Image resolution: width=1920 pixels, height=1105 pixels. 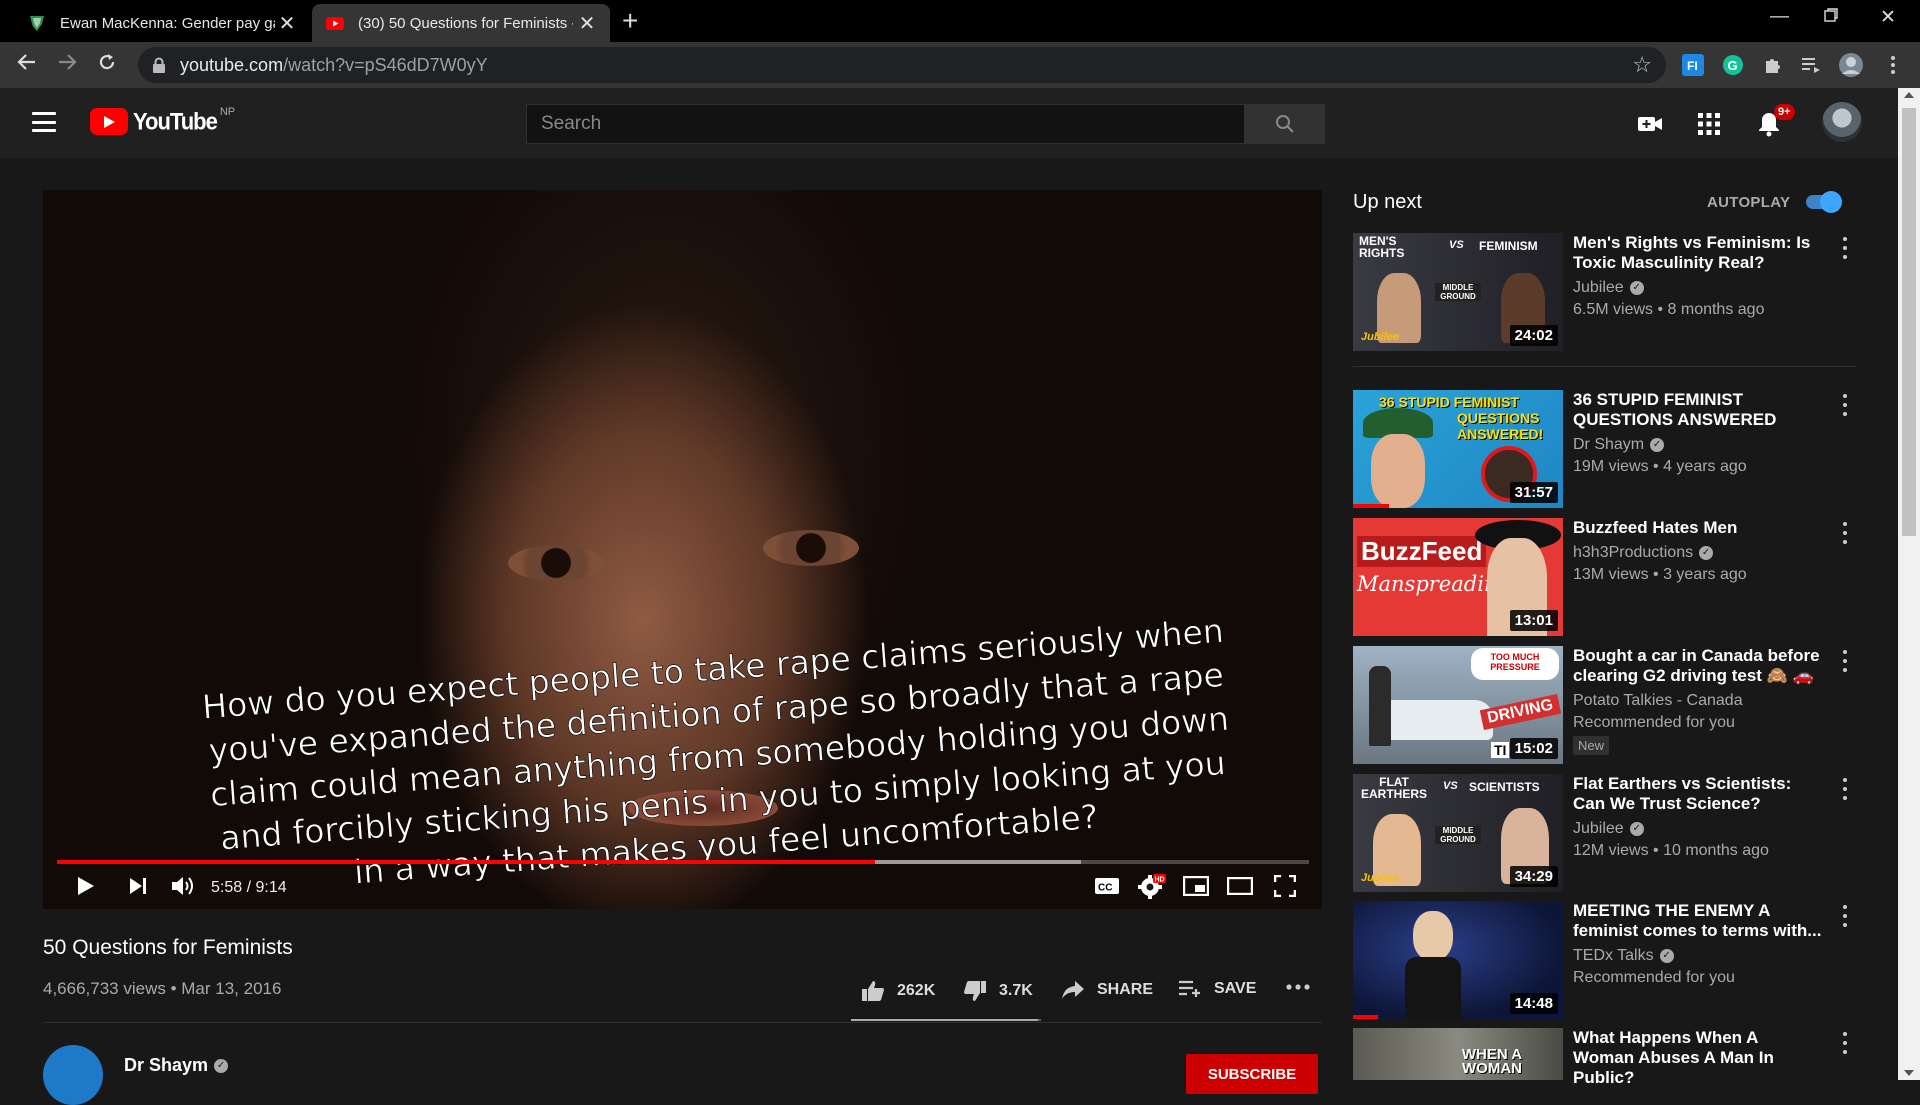 I want to click on fullscreen-icon, so click(x=1285, y=886).